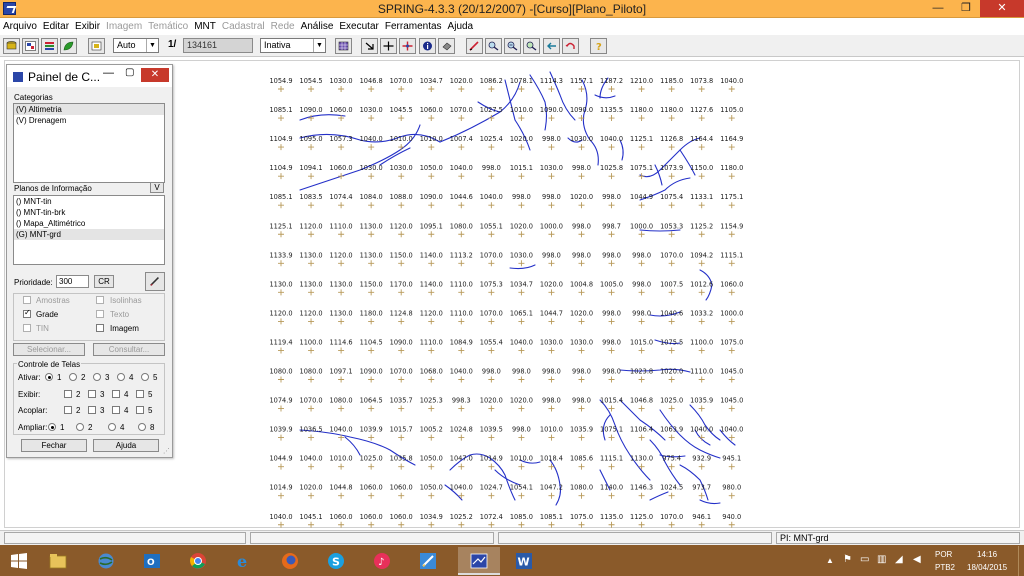 The height and width of the screenshot is (576, 1024). What do you see at coordinates (20, 26) in the screenshot?
I see `menu-arquivo: Arquivo` at bounding box center [20, 26].